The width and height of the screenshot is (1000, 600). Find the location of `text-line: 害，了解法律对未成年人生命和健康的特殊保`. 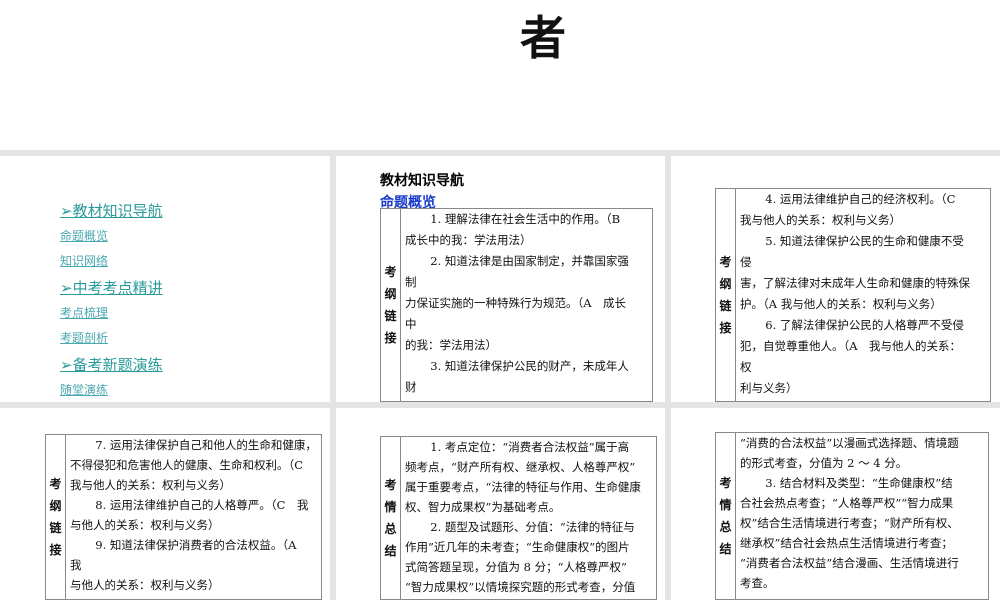

text-line: 害，了解法律对未成年人生命和健康的特殊保 is located at coordinates (855, 283).